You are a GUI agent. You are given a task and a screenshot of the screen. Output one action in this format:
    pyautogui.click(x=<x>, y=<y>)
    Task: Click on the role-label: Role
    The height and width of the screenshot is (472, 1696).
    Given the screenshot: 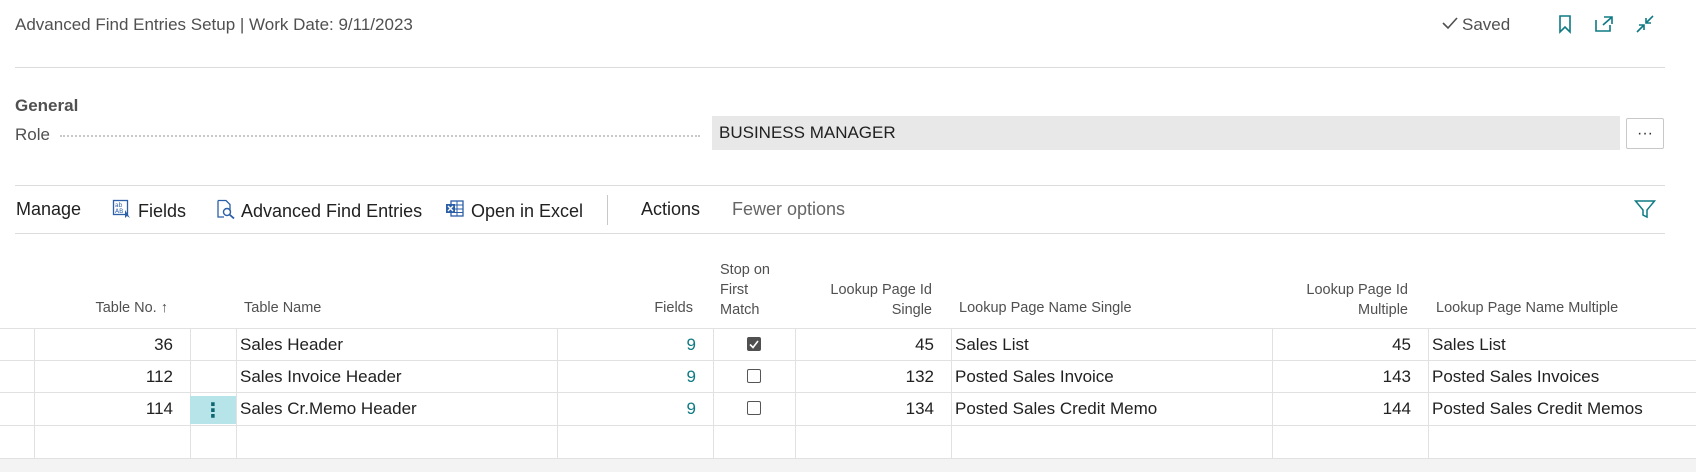 What is the action you would take?
    pyautogui.click(x=32, y=134)
    